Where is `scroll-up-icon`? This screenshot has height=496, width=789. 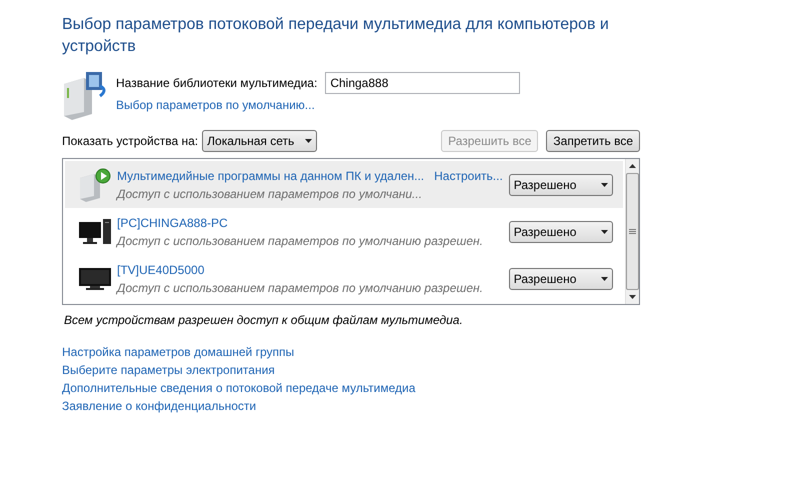 scroll-up-icon is located at coordinates (632, 166).